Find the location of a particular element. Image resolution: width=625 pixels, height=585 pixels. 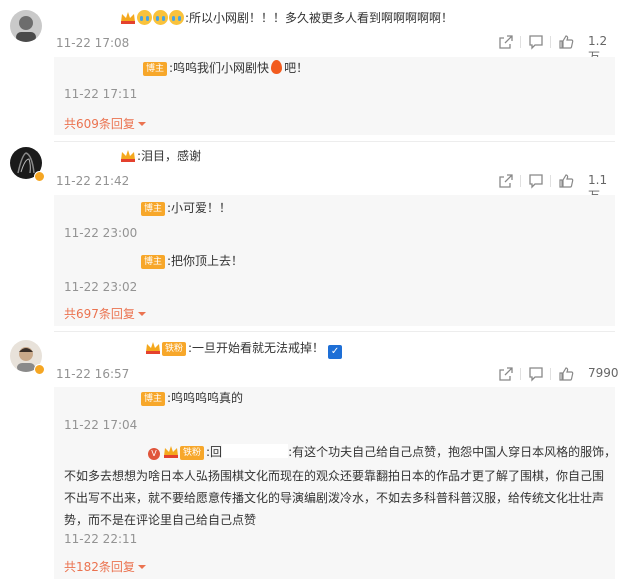

reply-text: 博主:呜呜呜呜真的 is located at coordinates (192, 398).